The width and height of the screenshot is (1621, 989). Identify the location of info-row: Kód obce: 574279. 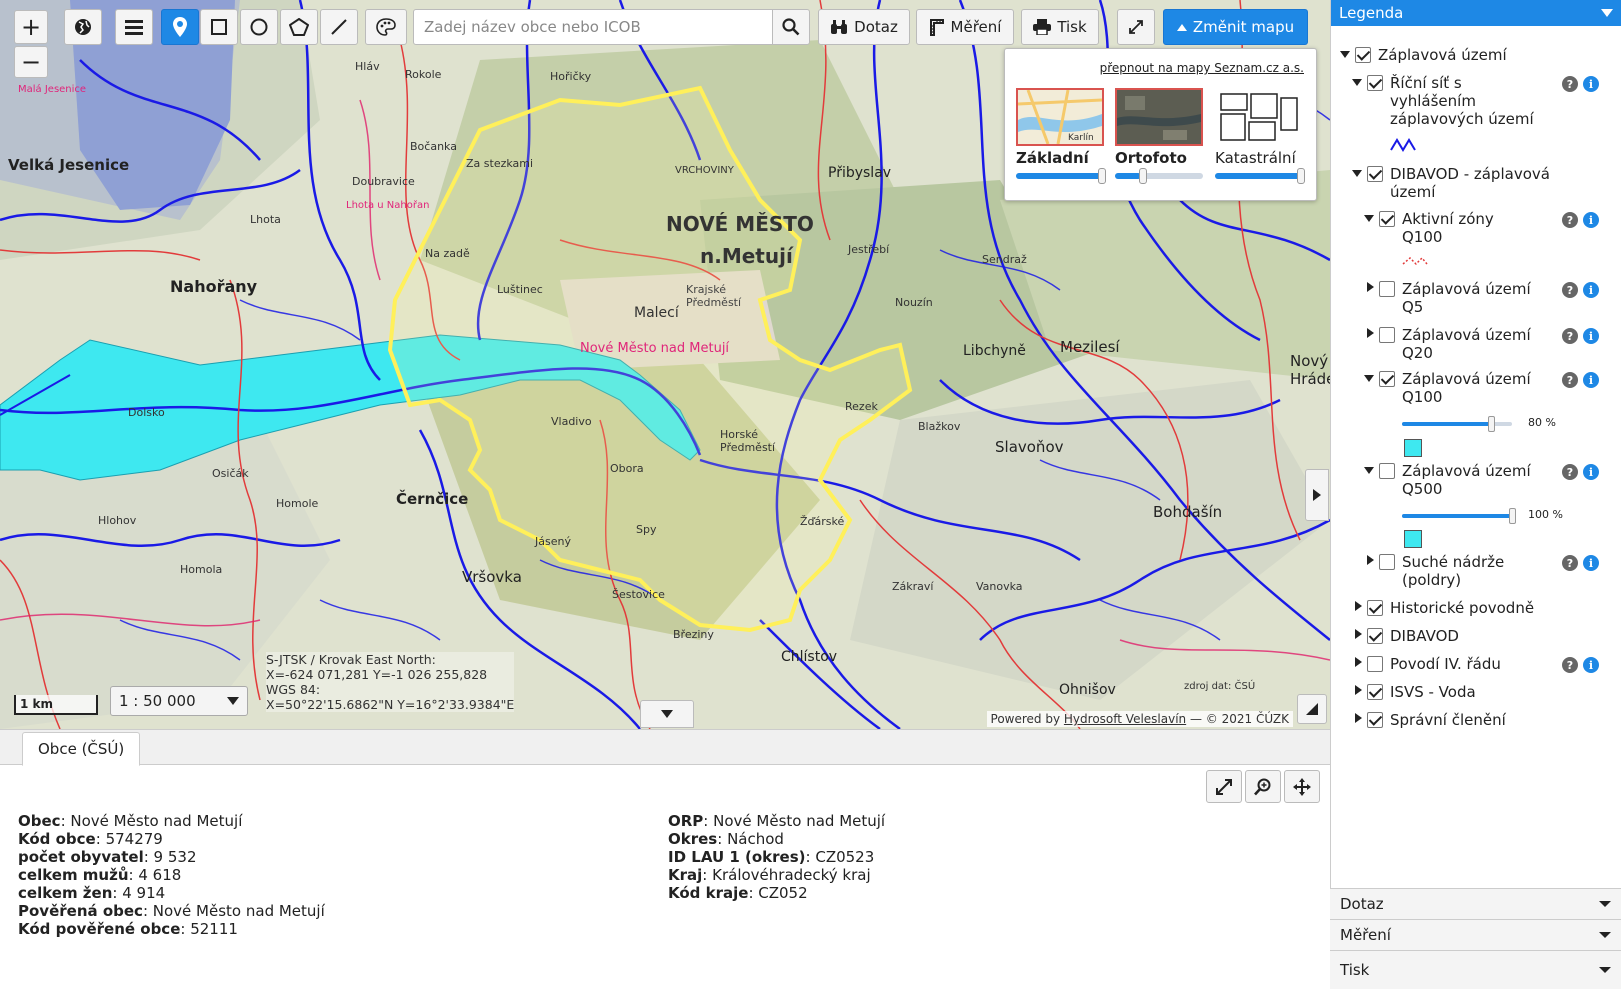
(90, 839).